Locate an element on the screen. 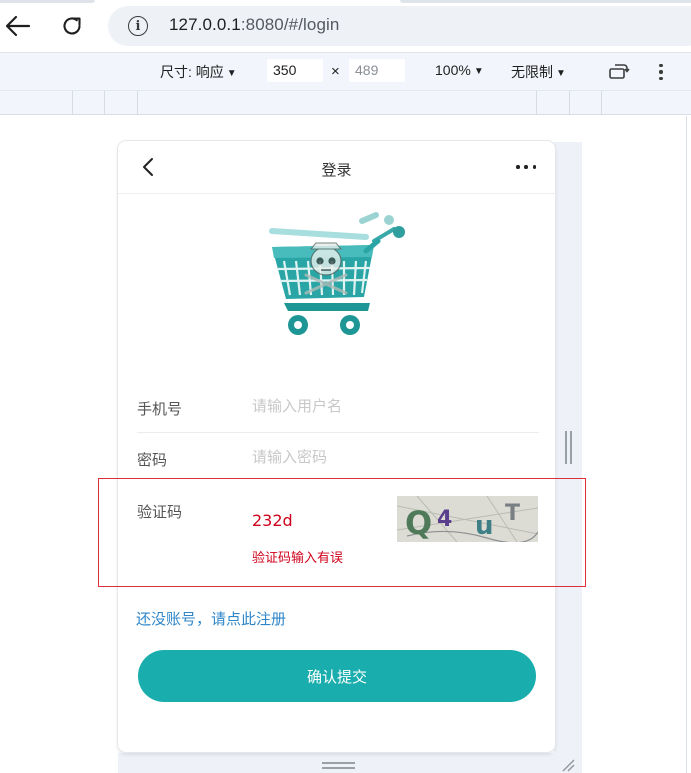 This screenshot has width=691, height=773. phone-row: 手机号 is located at coordinates (338, 412).